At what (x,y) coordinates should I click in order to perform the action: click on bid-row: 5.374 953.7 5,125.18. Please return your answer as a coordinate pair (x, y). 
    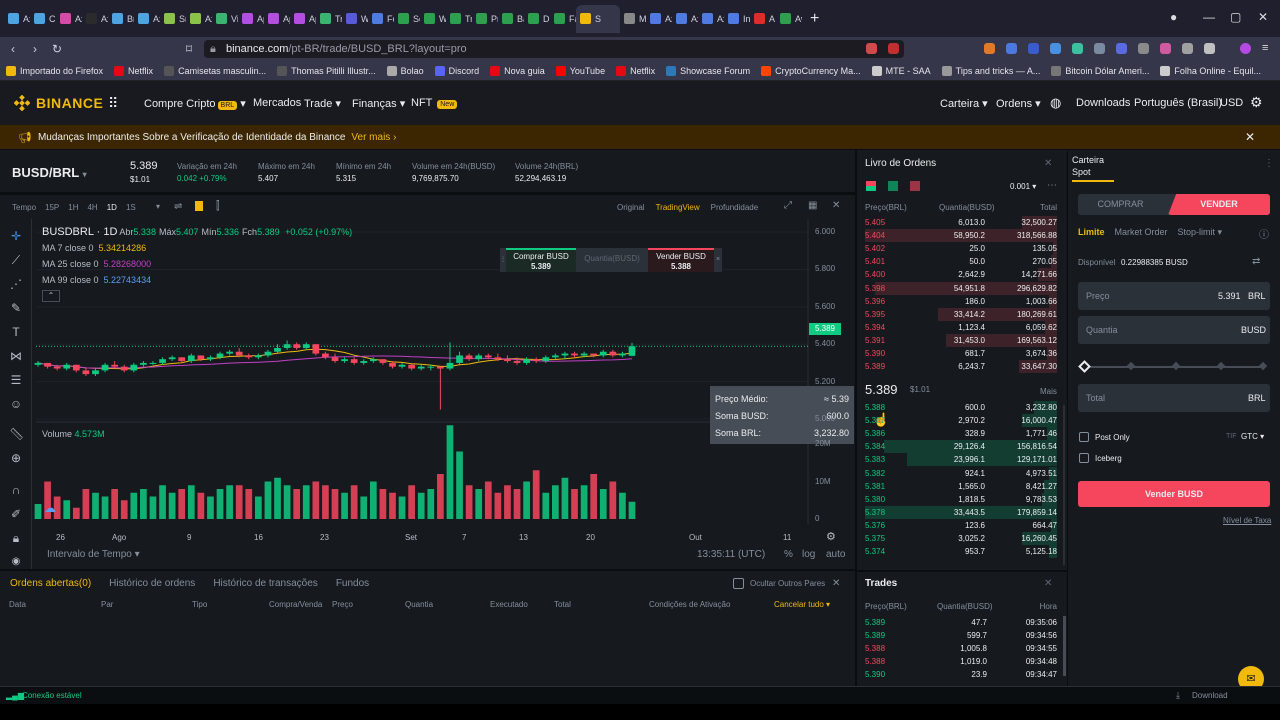
    Looking at the image, I should click on (961, 552).